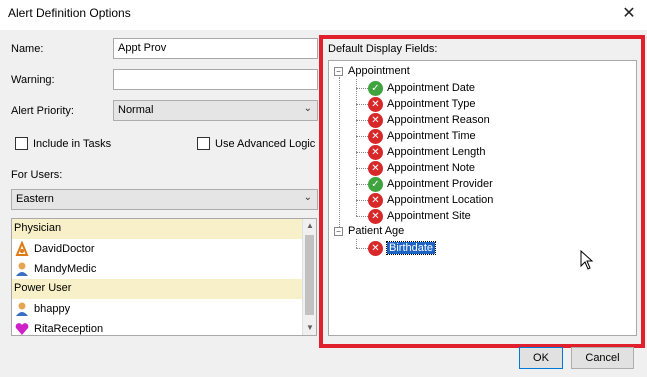  I want to click on tree-node-label: Patient Age, so click(376, 231).